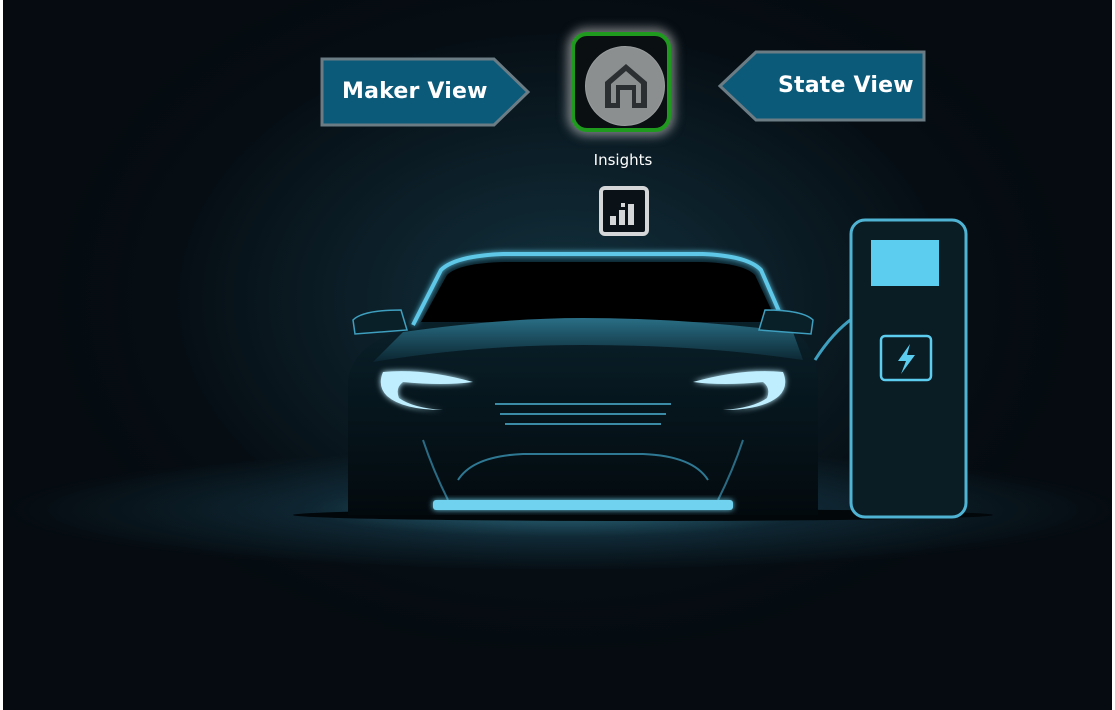 The width and height of the screenshot is (1115, 710). I want to click on home-icon-circle, so click(625, 86).